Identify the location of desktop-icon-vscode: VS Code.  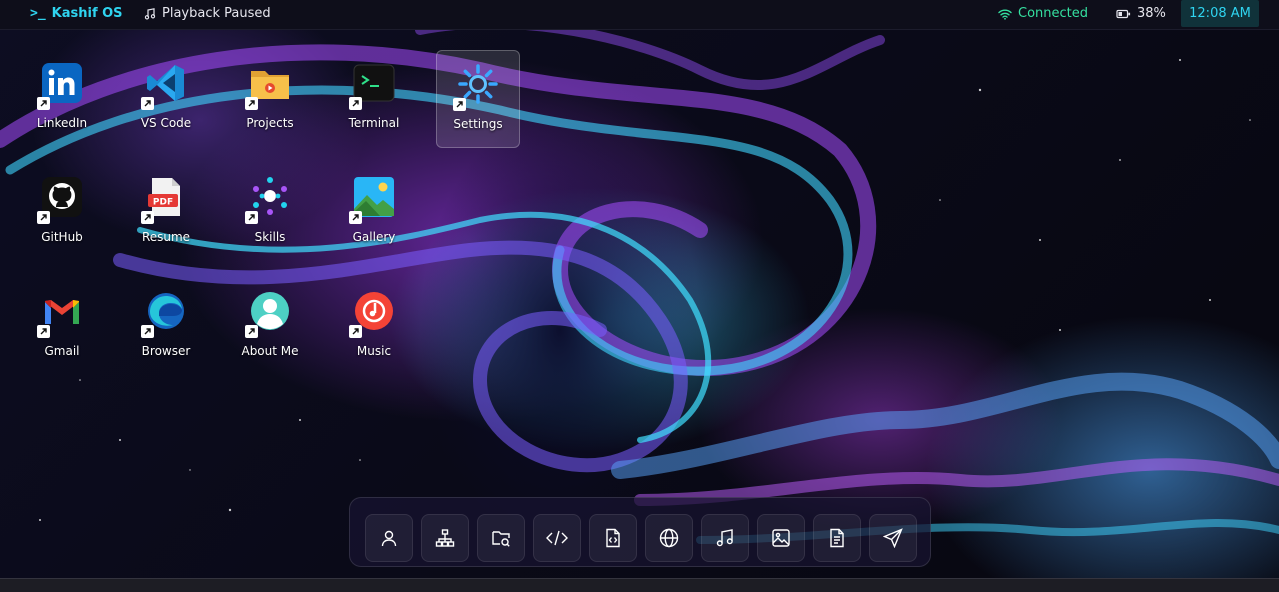
(166, 99).